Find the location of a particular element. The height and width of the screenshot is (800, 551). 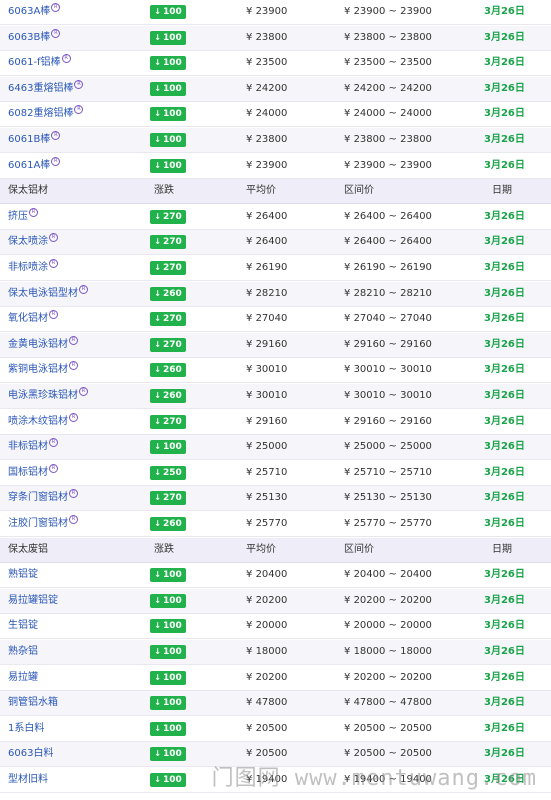

product-link: 型材旧料 is located at coordinates (28, 780).